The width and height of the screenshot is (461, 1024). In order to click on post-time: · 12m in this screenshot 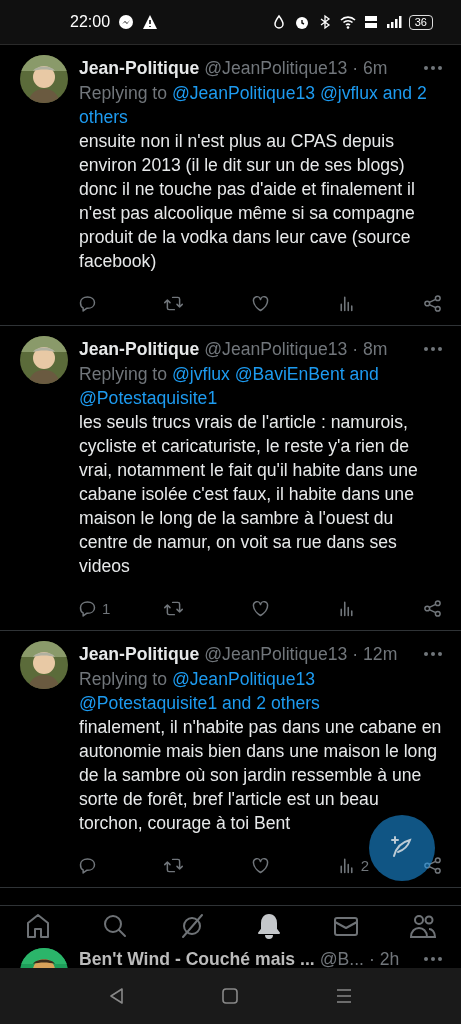, I will do `click(375, 654)`.